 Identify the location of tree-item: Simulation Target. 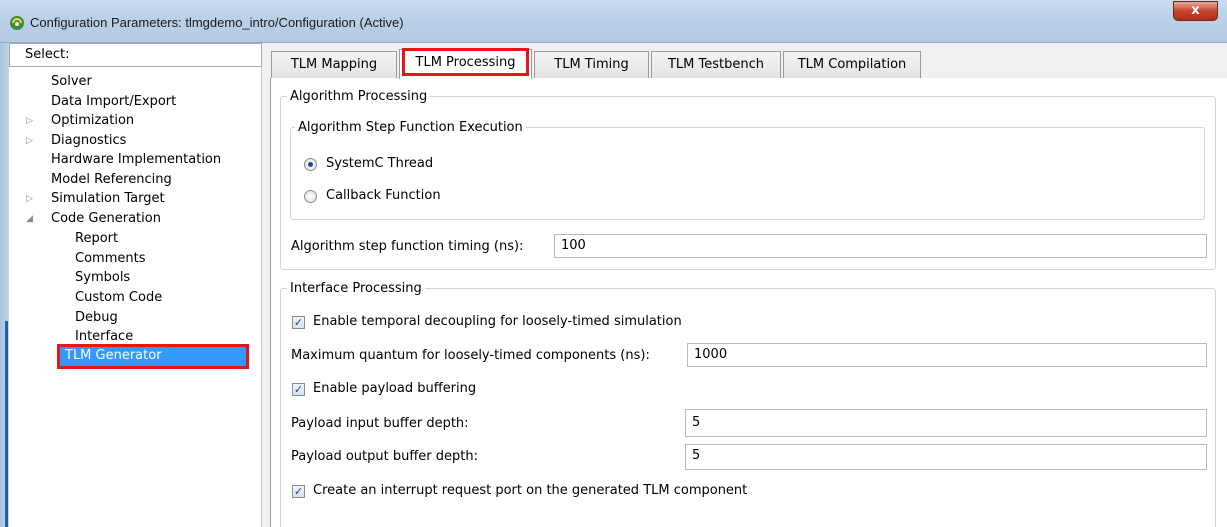
(108, 199).